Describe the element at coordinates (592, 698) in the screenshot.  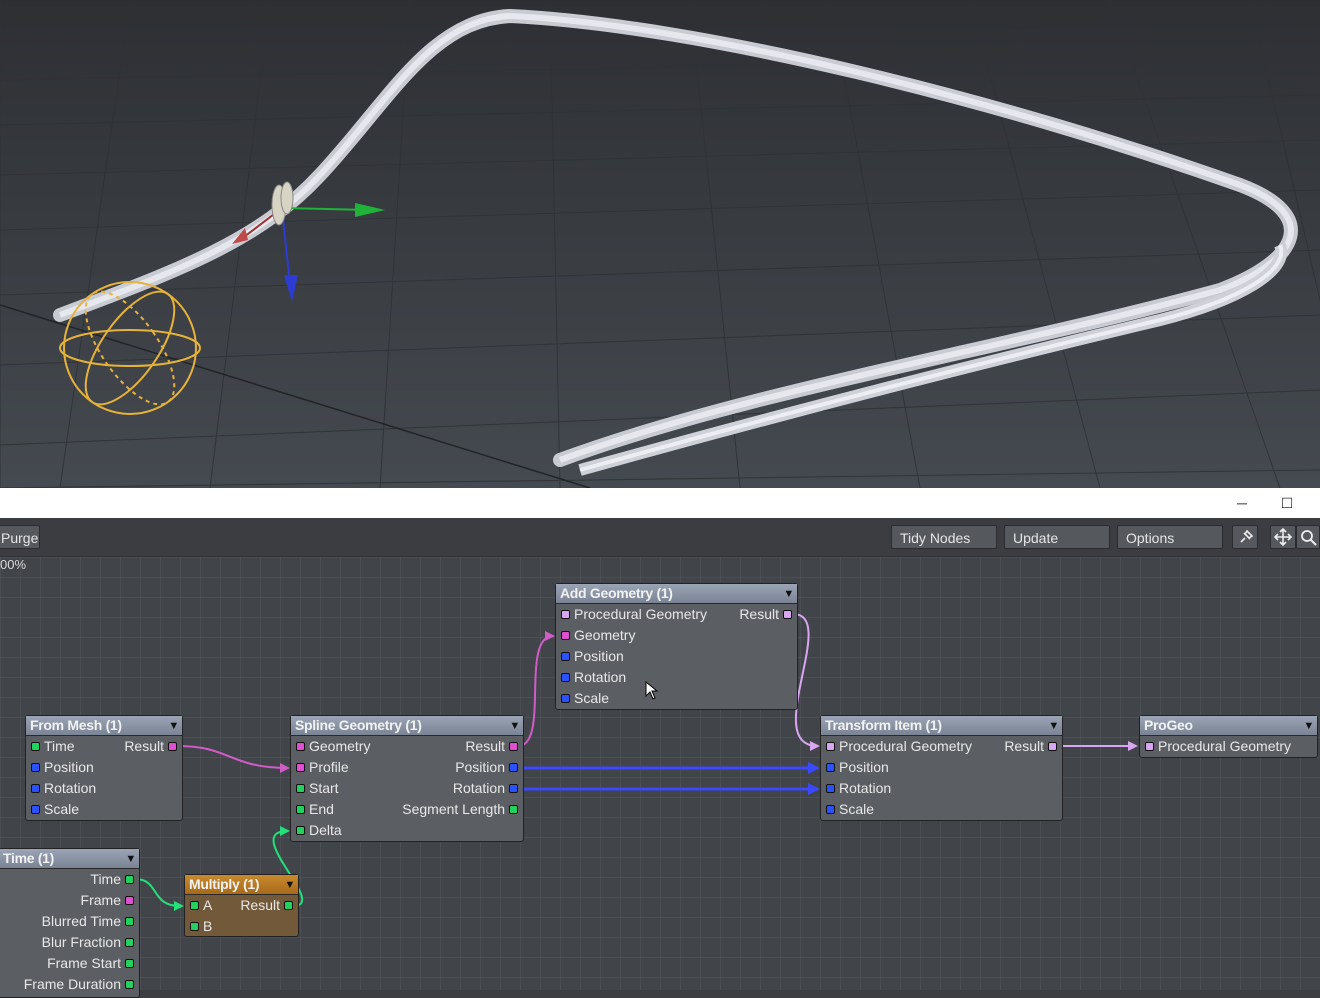
I see `port-label: Scale` at that location.